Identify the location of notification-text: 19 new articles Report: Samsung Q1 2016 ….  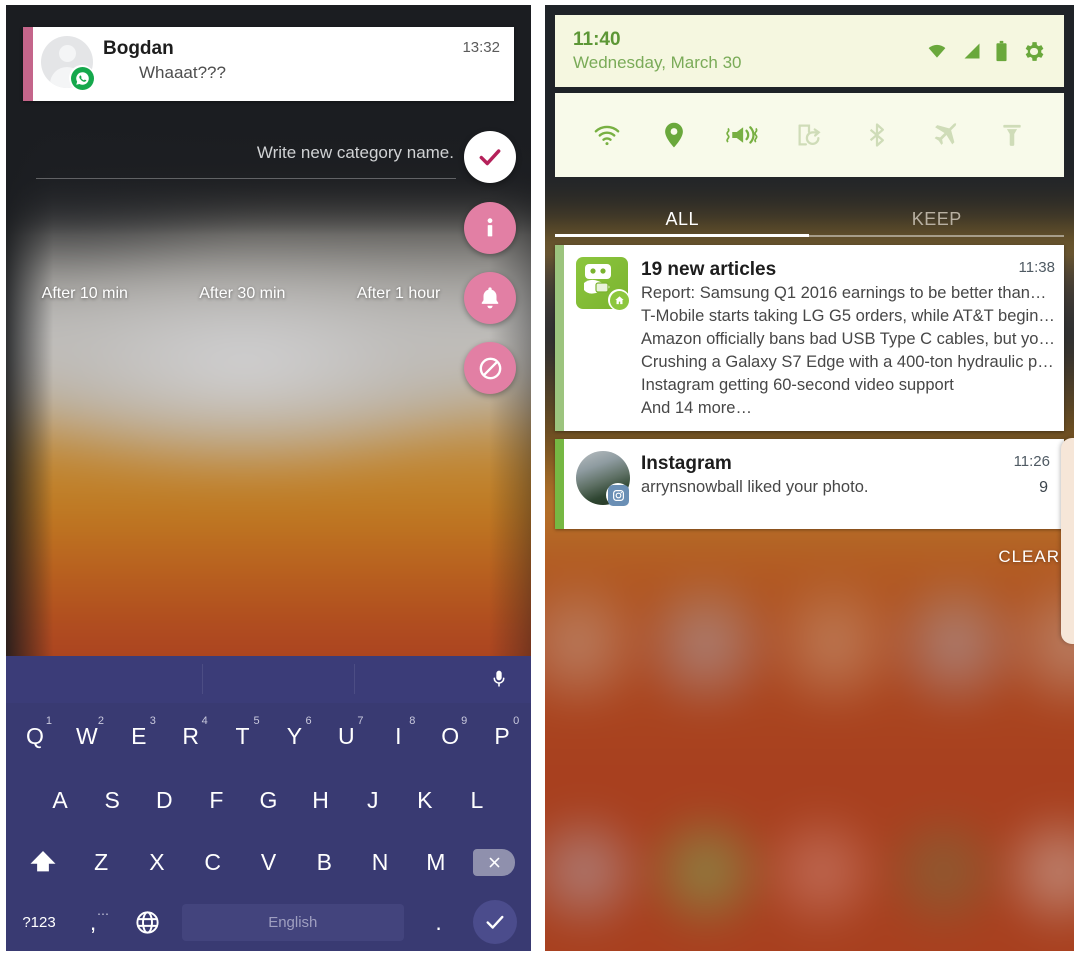
(845, 339).